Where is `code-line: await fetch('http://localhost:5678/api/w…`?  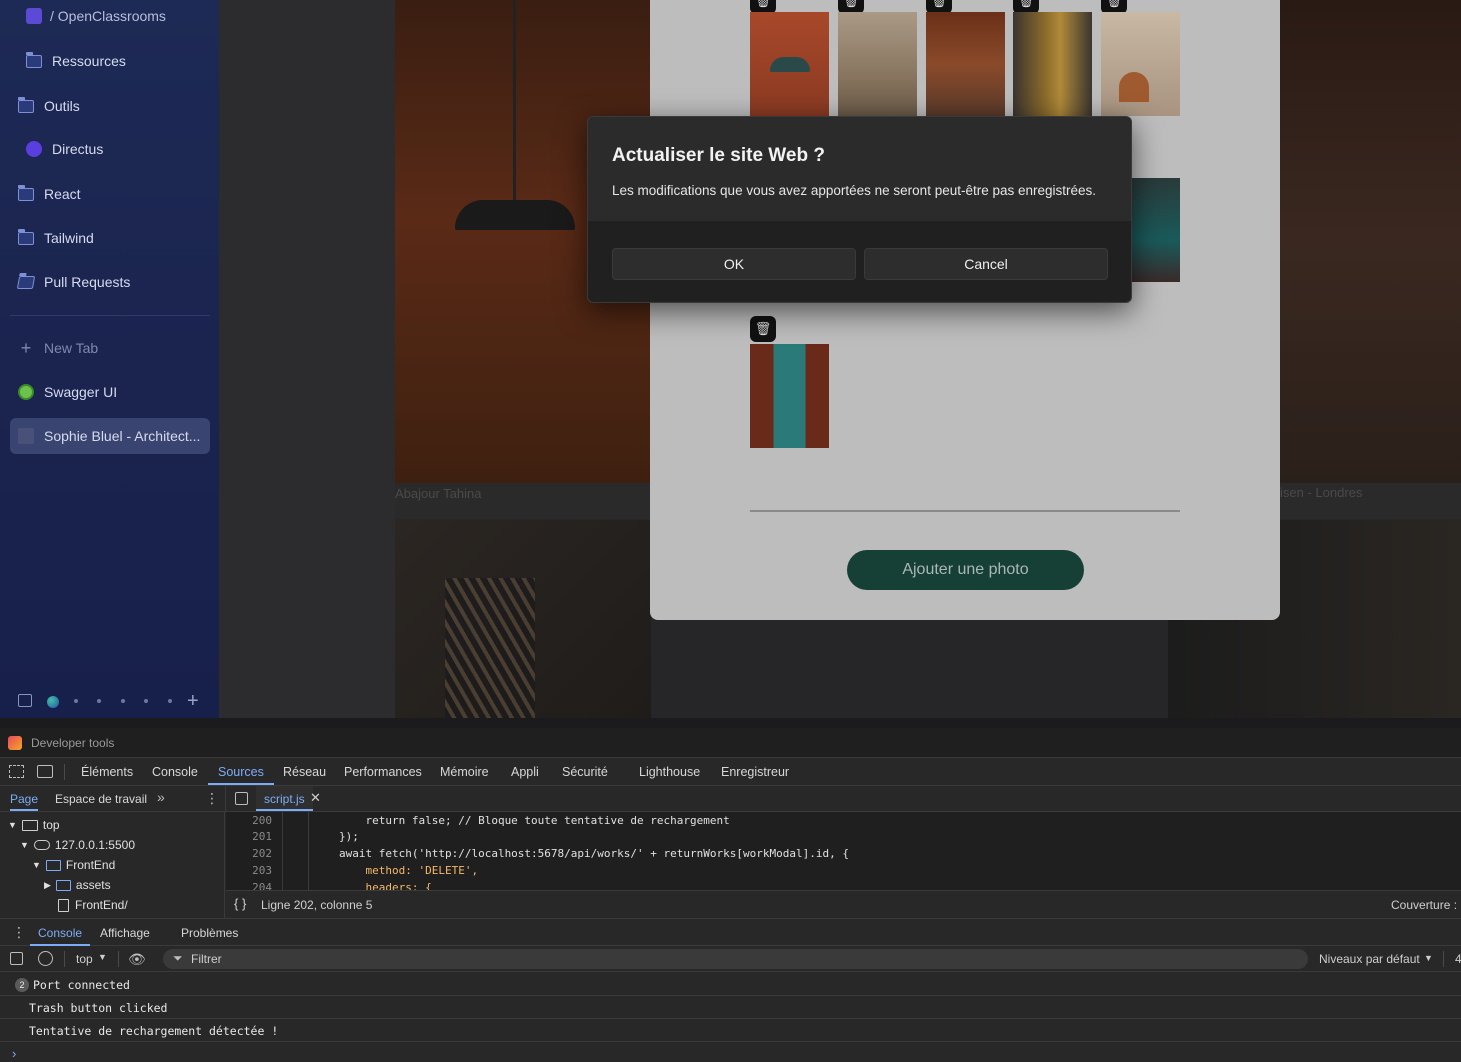
code-line: await fetch('http://localhost:5678/api/w… is located at coordinates (594, 853).